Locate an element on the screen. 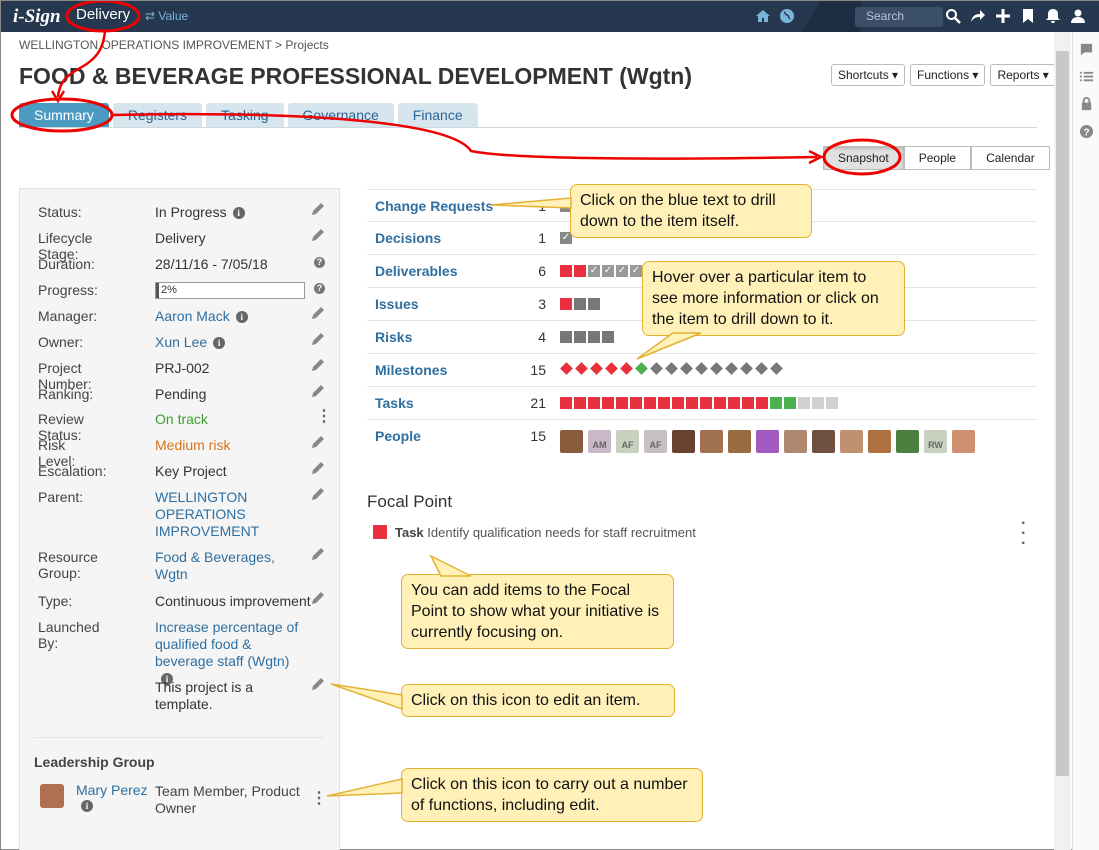  register-link-tasks: Tasks is located at coordinates (394, 403).